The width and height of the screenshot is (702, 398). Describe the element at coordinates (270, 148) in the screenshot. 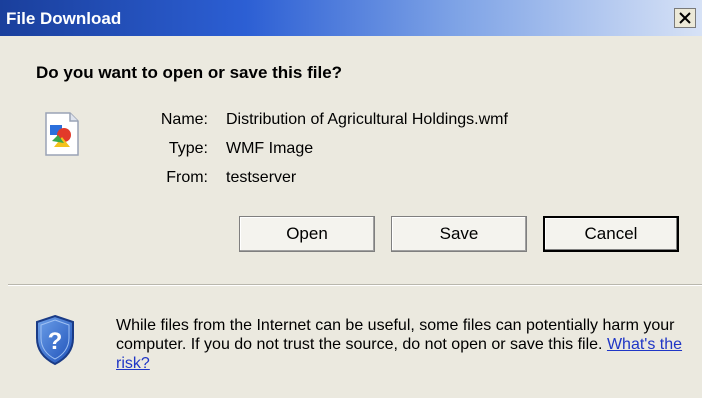

I see `file-type-value: WMF Image` at that location.